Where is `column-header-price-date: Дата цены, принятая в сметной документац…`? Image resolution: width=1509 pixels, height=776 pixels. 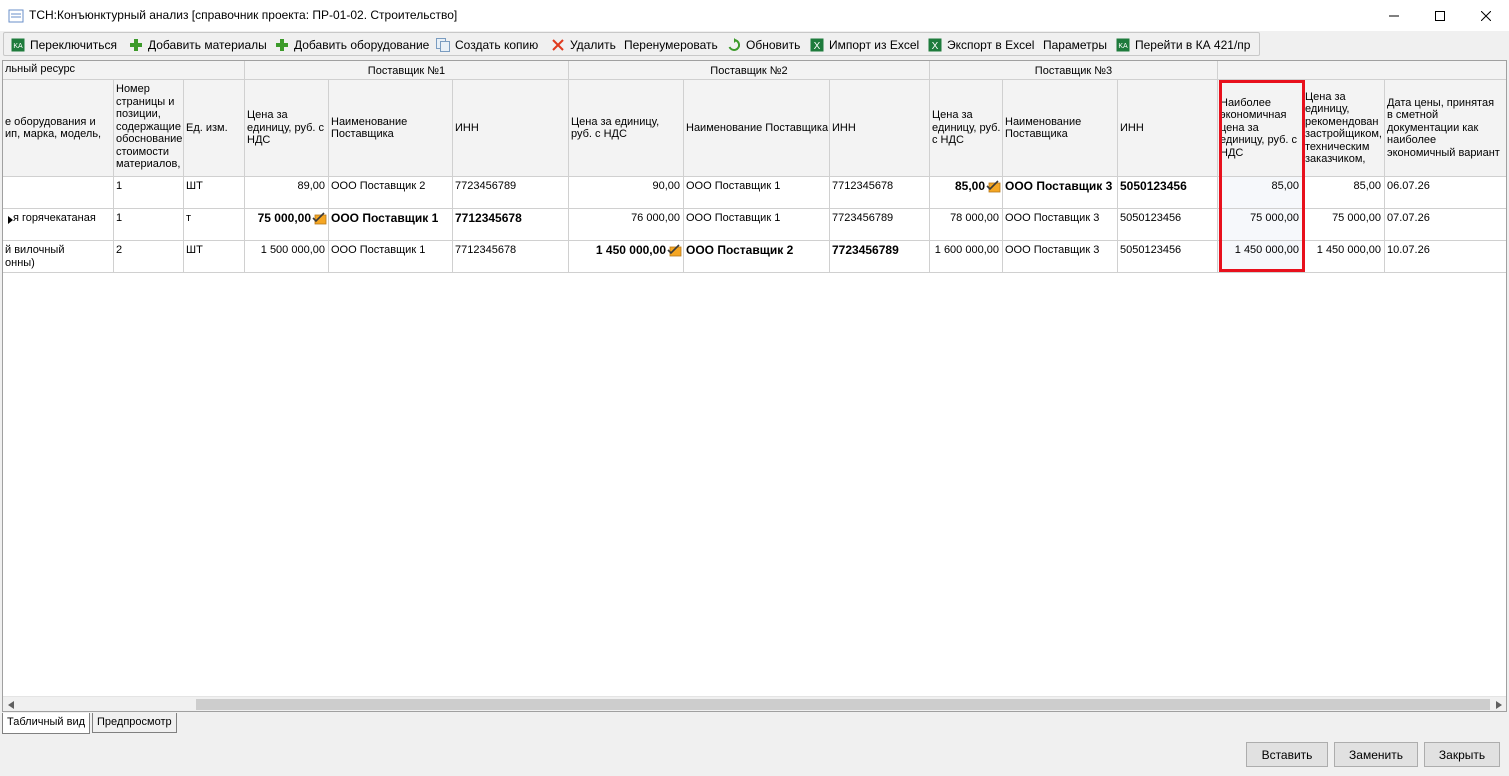 column-header-price-date: Дата цены, принятая в сметной документац… is located at coordinates (1445, 128).